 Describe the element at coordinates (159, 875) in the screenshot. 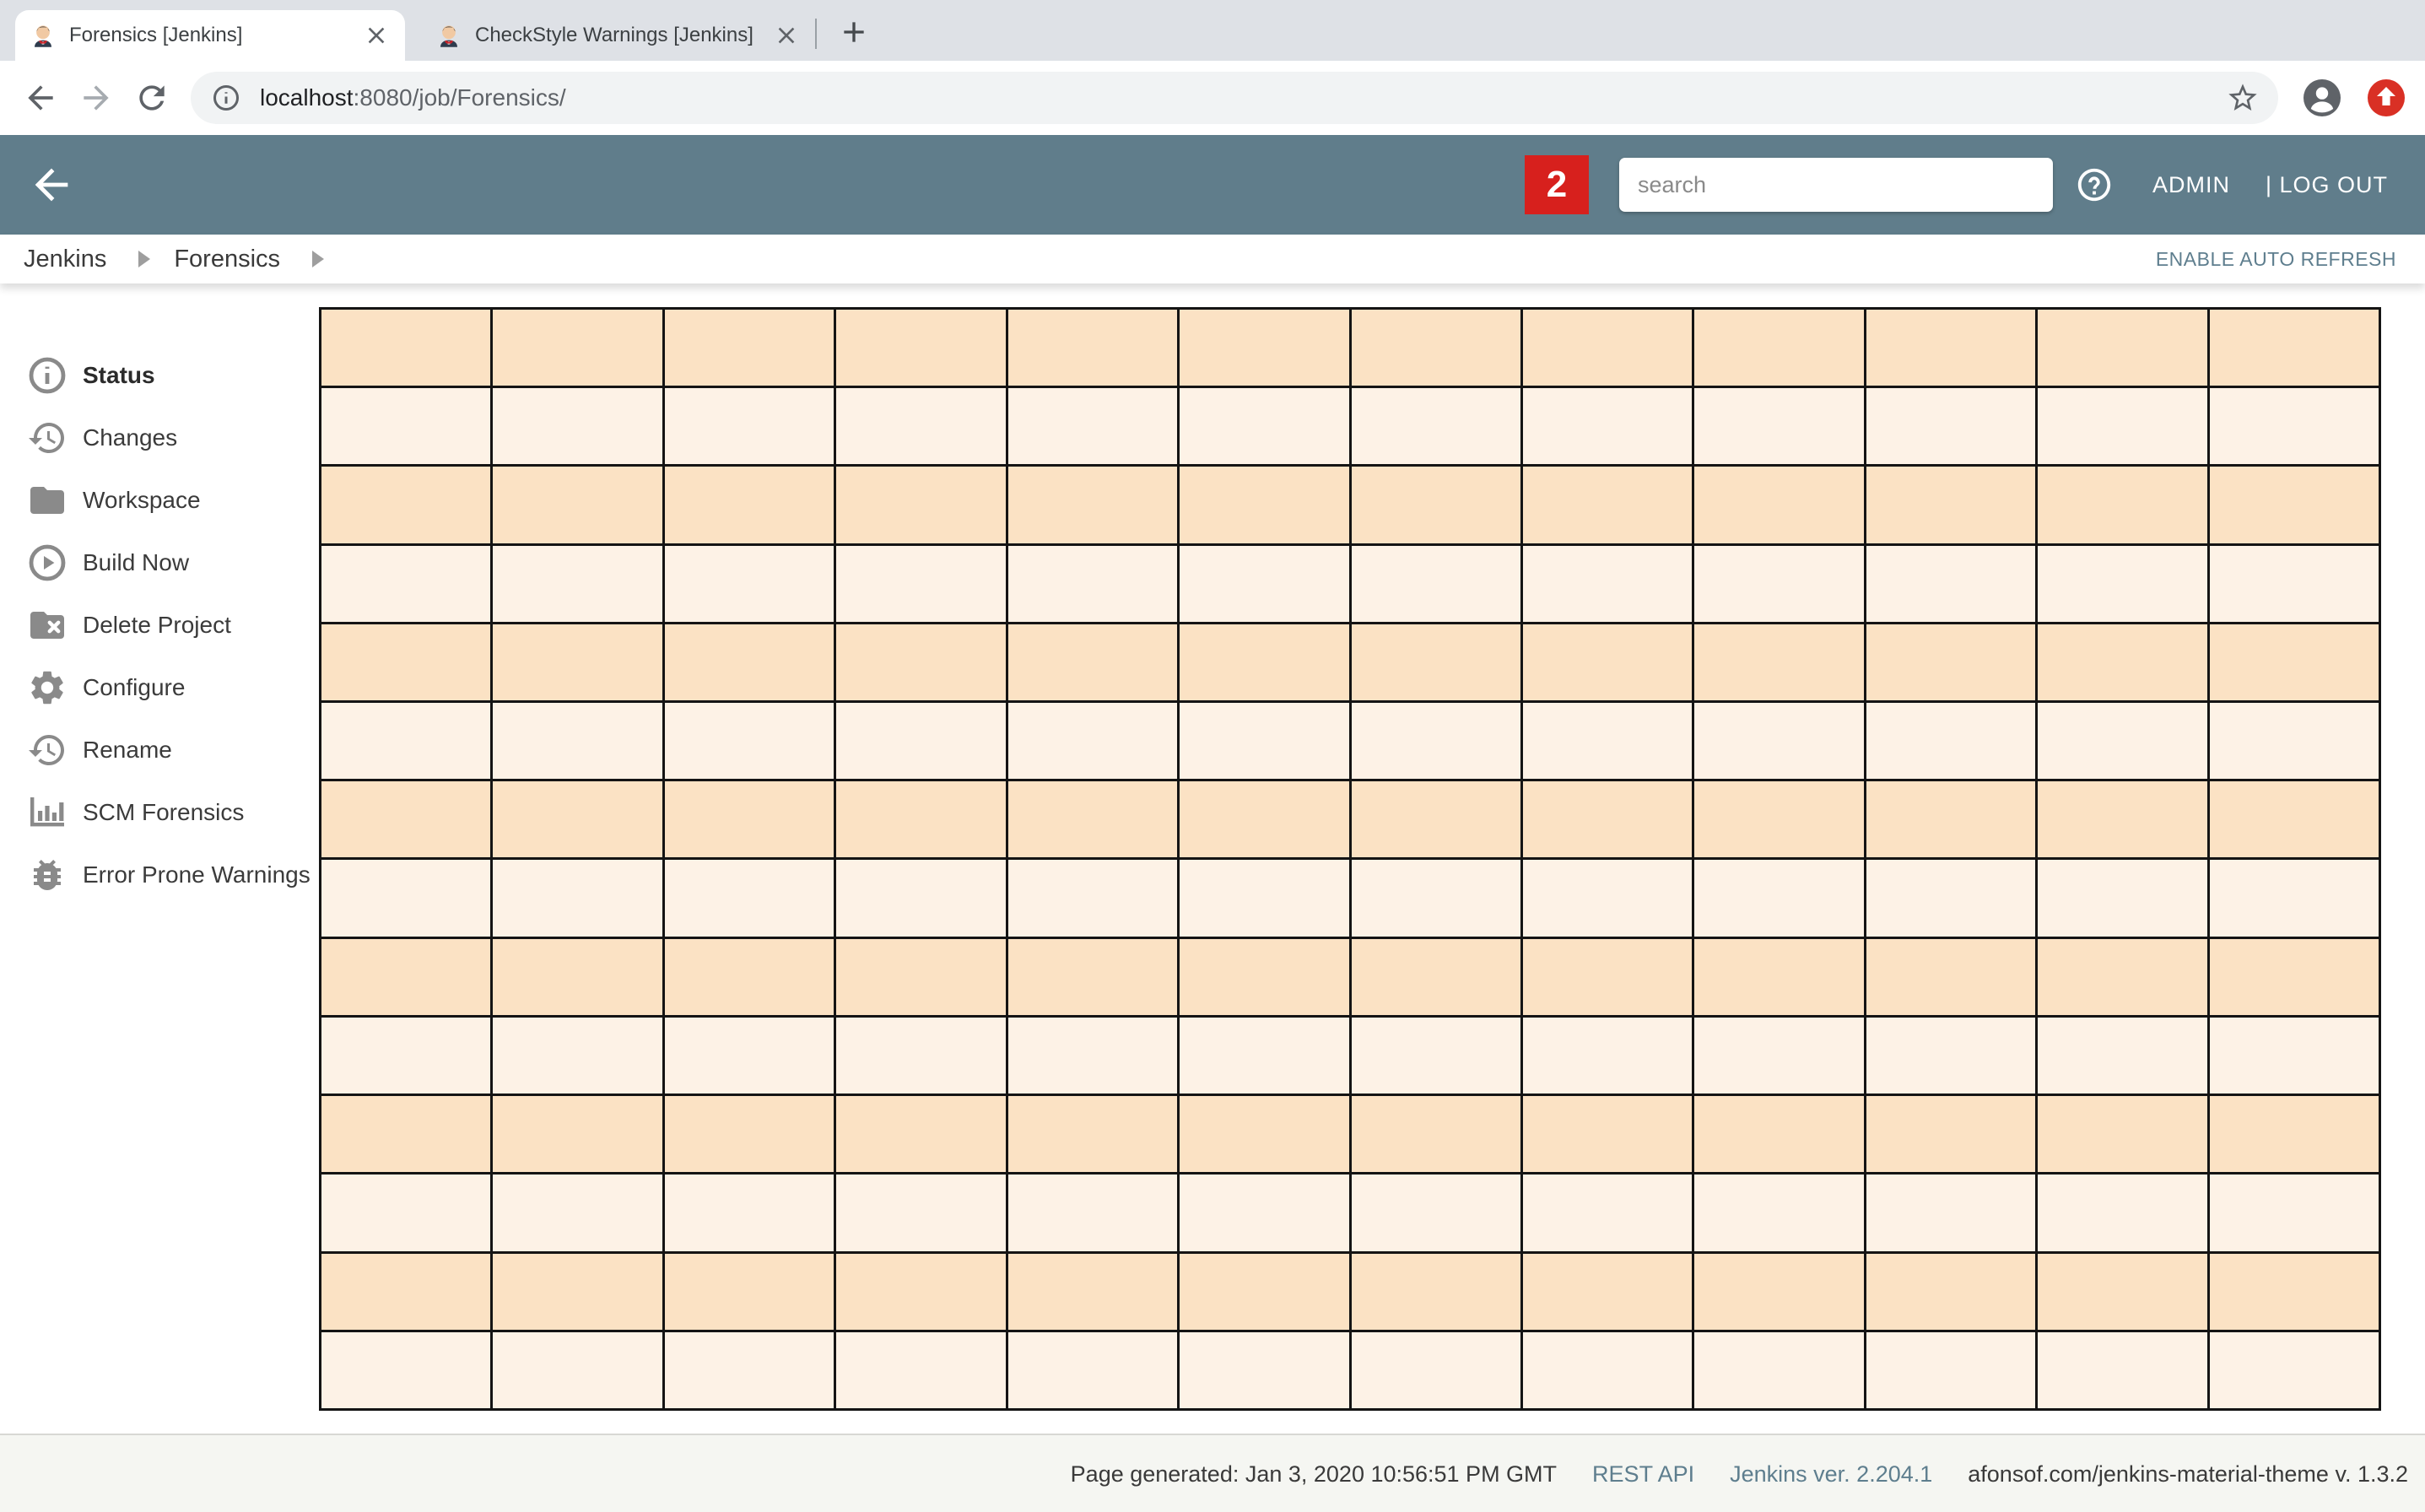

I see `sidebar-item-error-prone-warnings: Error Prone Warnings` at that location.